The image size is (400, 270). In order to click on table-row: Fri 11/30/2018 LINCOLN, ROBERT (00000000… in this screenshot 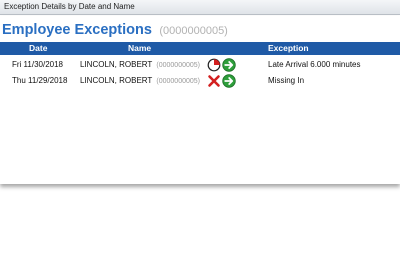, I will do `click(200, 65)`.